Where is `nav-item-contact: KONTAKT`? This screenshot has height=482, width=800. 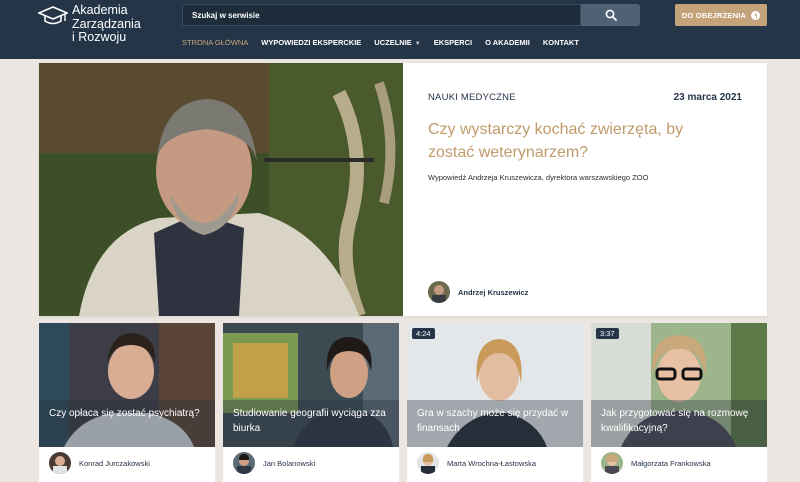 nav-item-contact: KONTAKT is located at coordinates (561, 42).